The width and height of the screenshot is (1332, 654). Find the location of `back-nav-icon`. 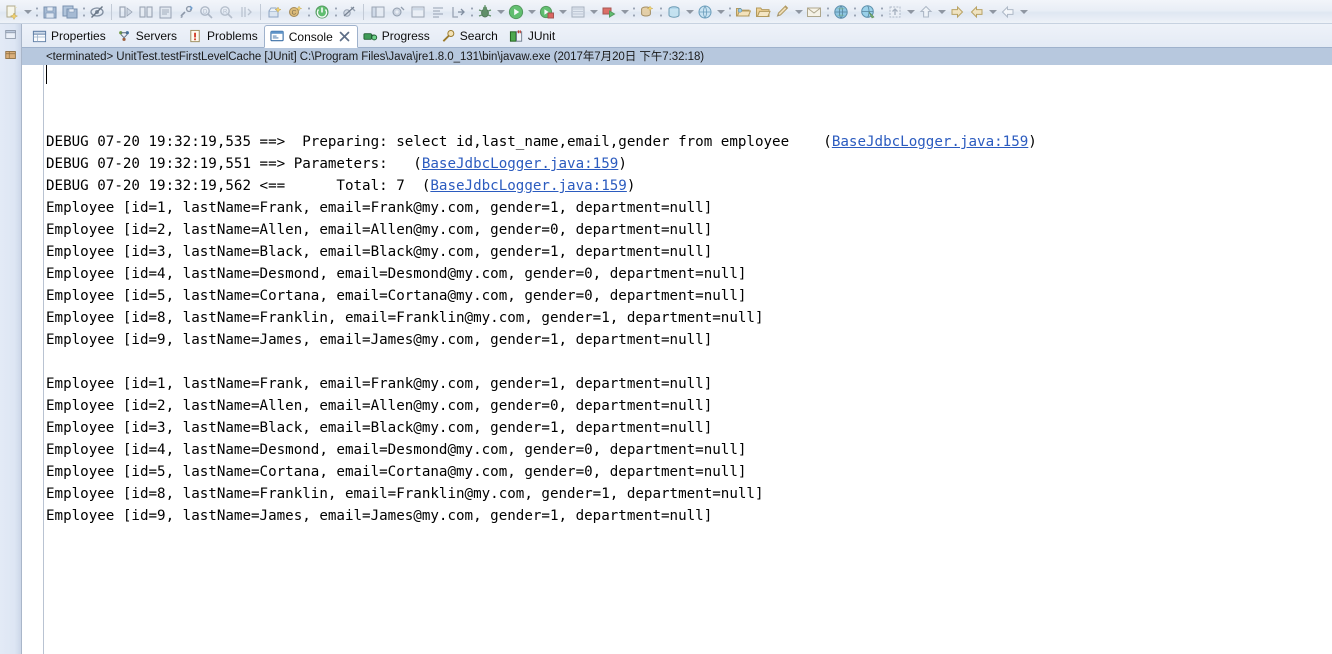

back-nav-icon is located at coordinates (957, 12).